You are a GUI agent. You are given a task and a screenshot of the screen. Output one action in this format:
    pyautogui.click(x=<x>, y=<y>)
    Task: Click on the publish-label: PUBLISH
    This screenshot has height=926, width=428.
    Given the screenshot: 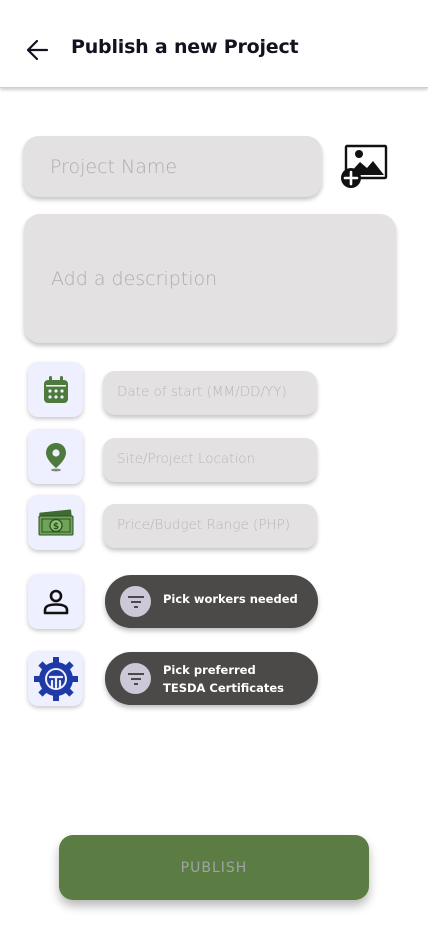 What is the action you would take?
    pyautogui.click(x=214, y=867)
    